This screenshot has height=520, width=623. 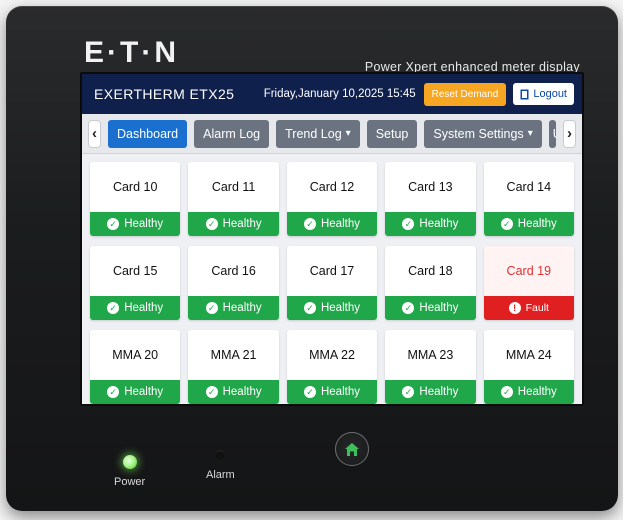 What do you see at coordinates (430, 367) in the screenshot?
I see `status-card: MMA 23 ✓ Healthy` at bounding box center [430, 367].